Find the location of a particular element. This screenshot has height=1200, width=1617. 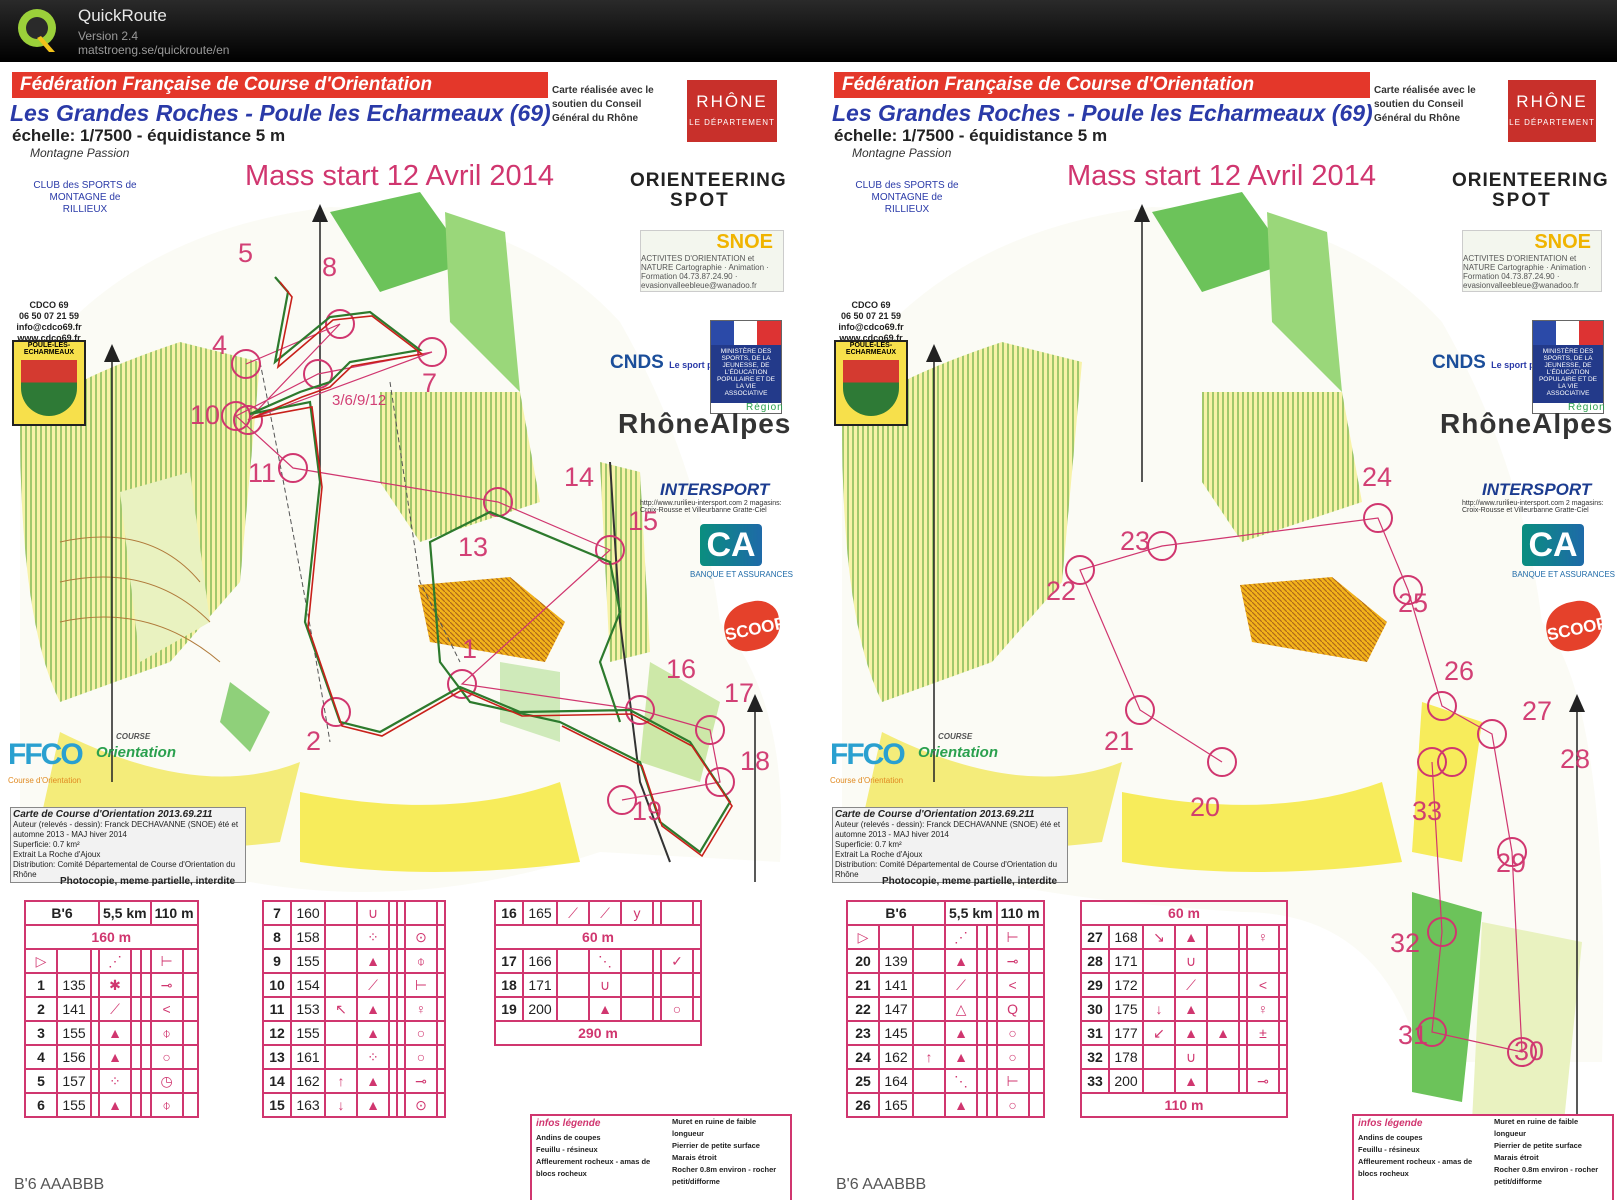

control-number: 17 is located at coordinates (739, 693).